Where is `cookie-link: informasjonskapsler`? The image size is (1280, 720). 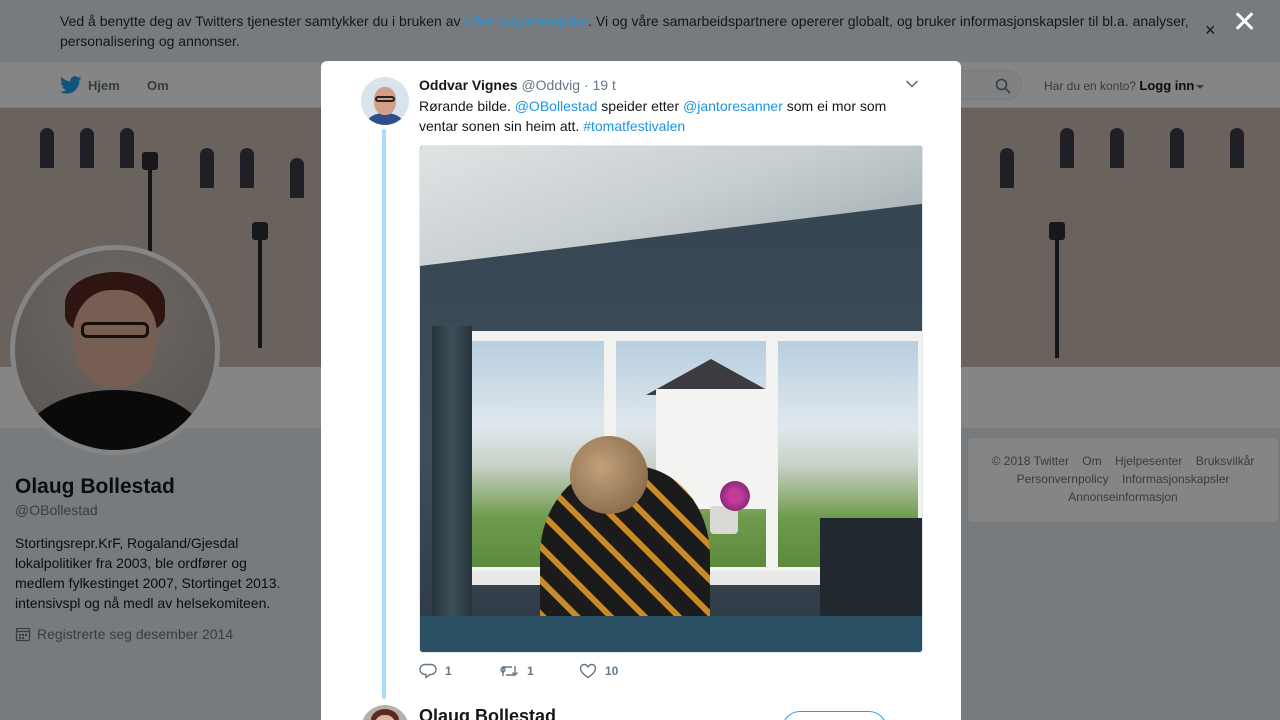 cookie-link: informasjonskapsler is located at coordinates (526, 21).